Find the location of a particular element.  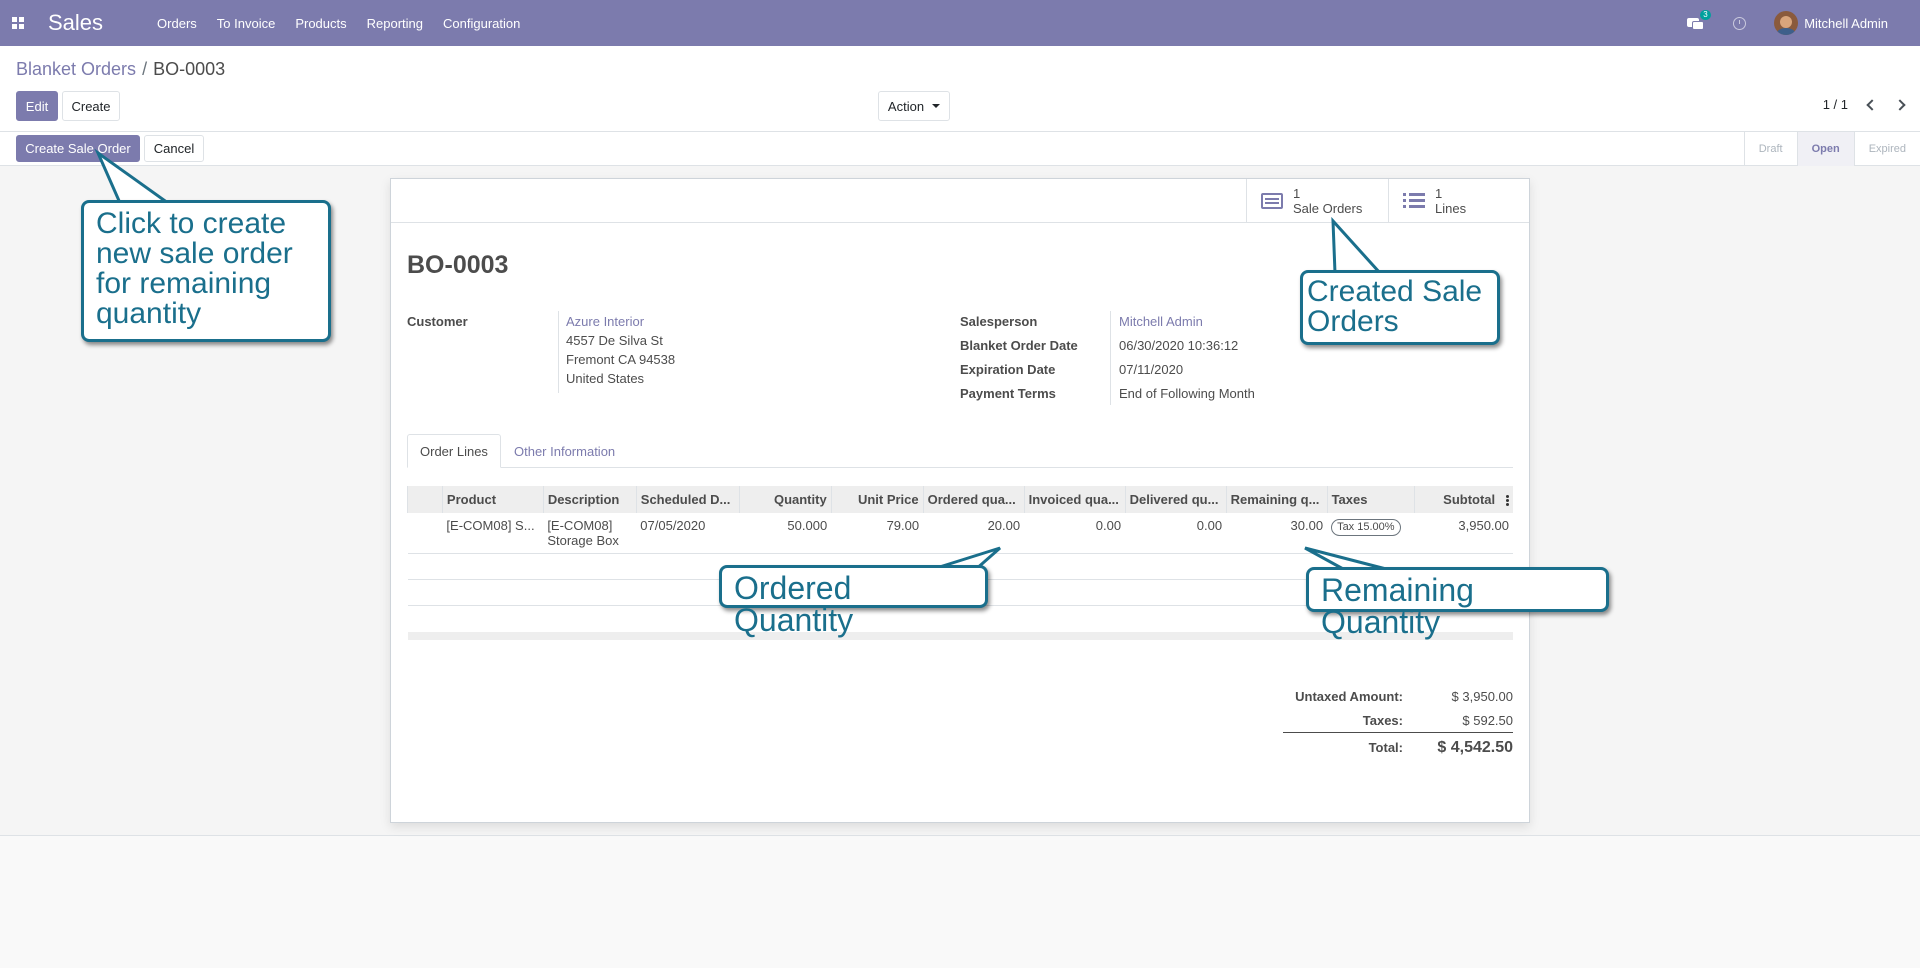

taxes-row: Taxes: $ 592.50 is located at coordinates (1398, 720).